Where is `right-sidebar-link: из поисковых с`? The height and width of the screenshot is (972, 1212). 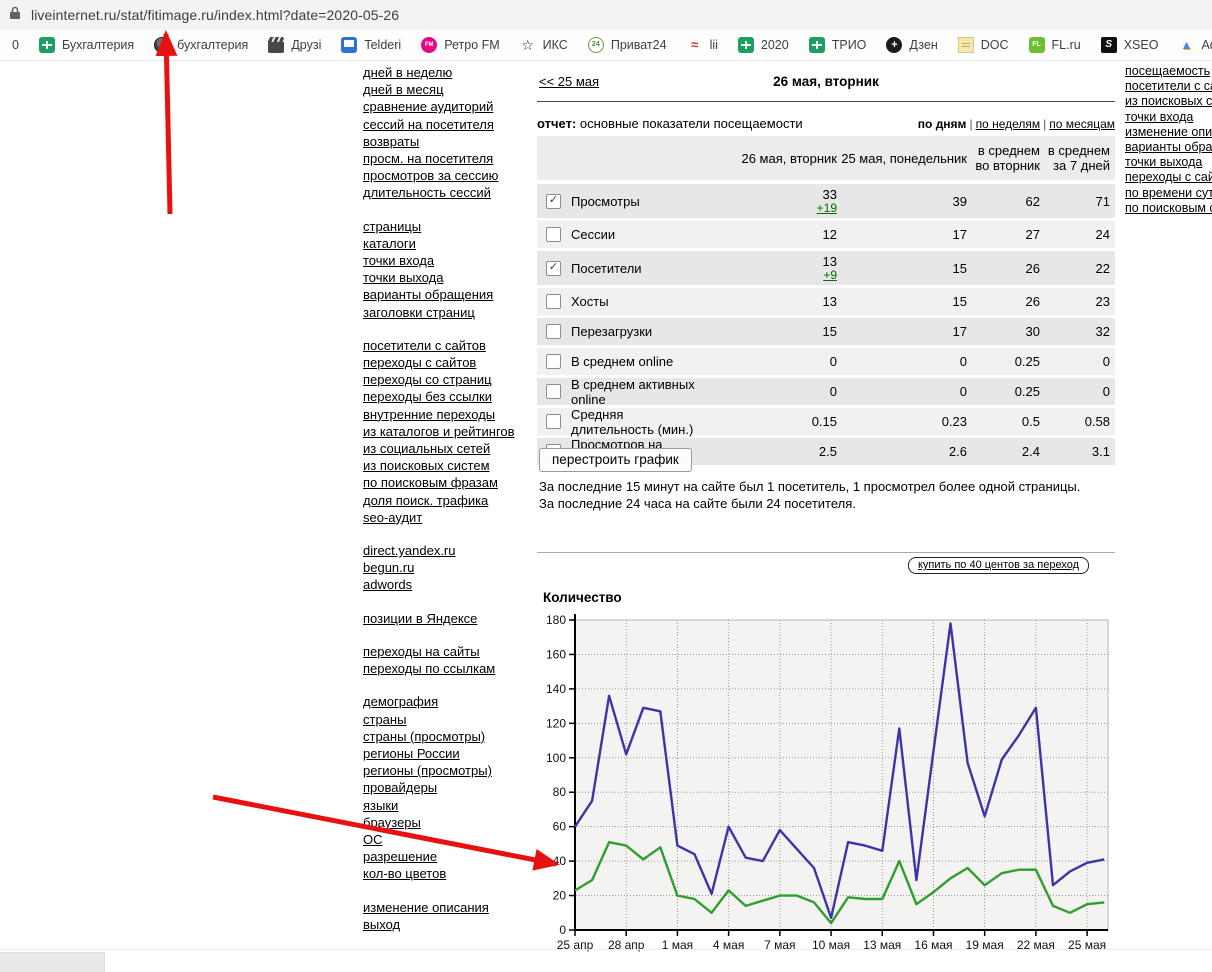 right-sidebar-link: из поисковых с is located at coordinates (1168, 101).